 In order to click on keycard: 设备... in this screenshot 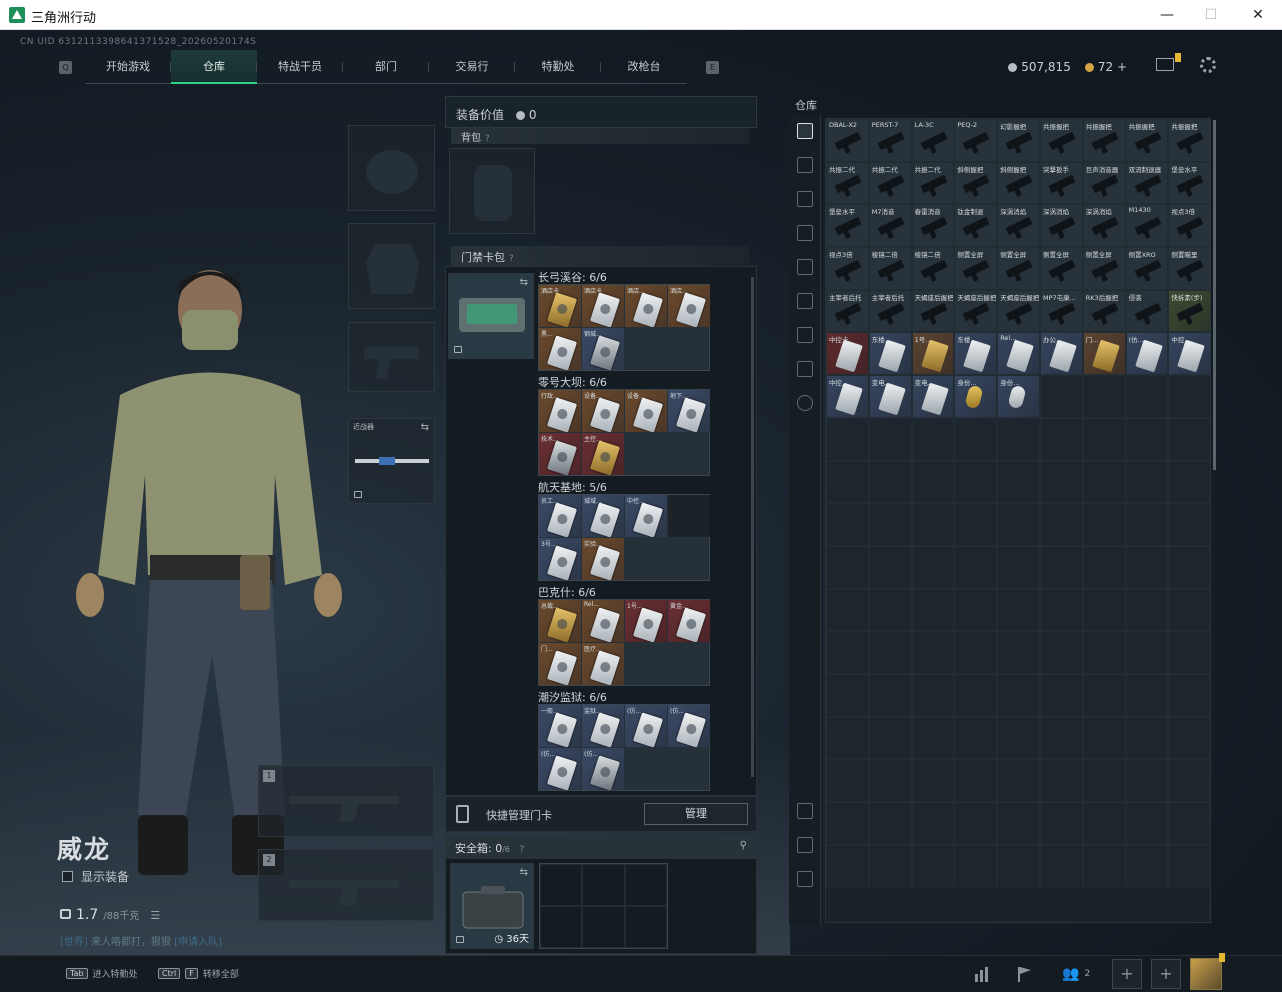, I will do `click(646, 411)`.